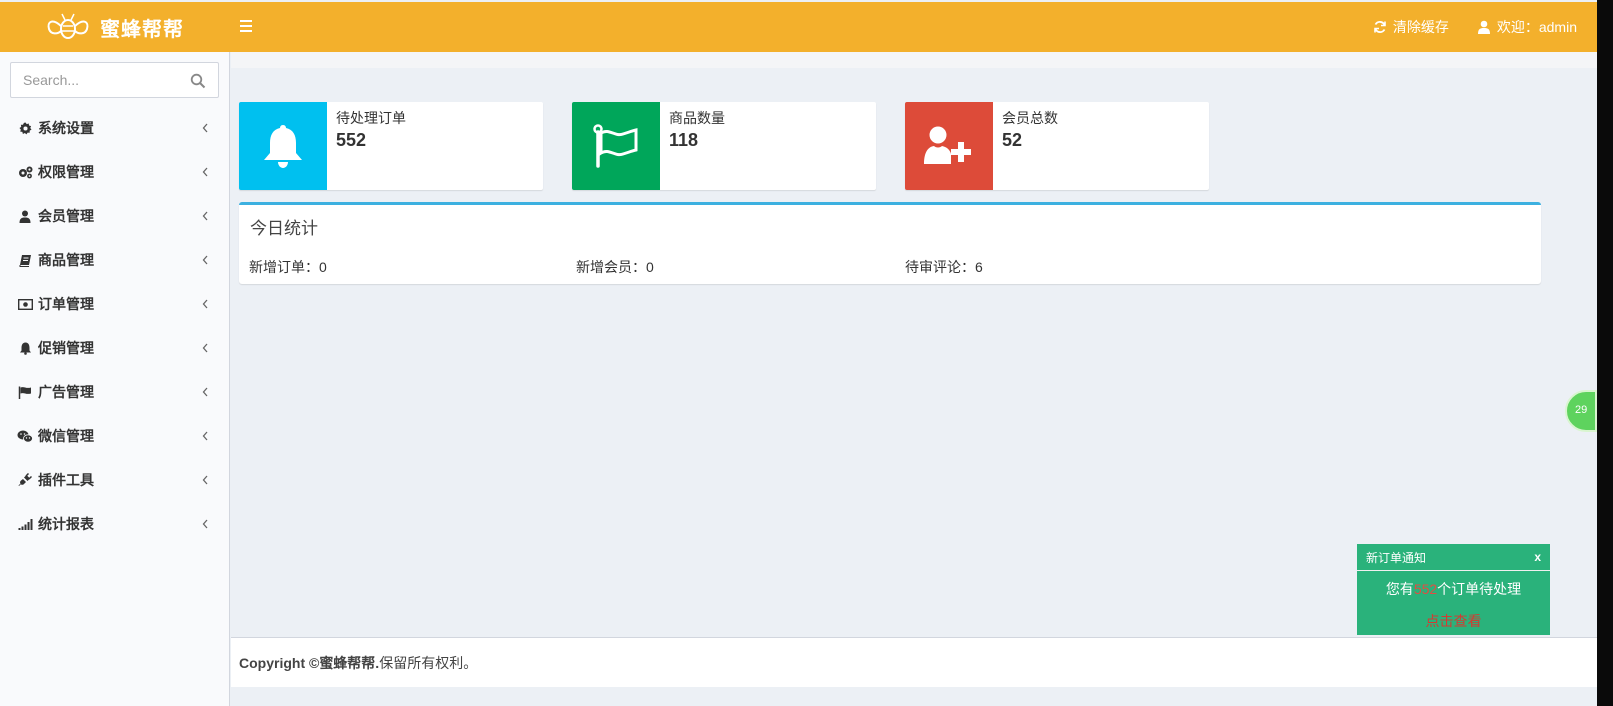 The height and width of the screenshot is (706, 1613). What do you see at coordinates (1057, 146) in the screenshot?
I see `info-box-members: 会员总数 52` at bounding box center [1057, 146].